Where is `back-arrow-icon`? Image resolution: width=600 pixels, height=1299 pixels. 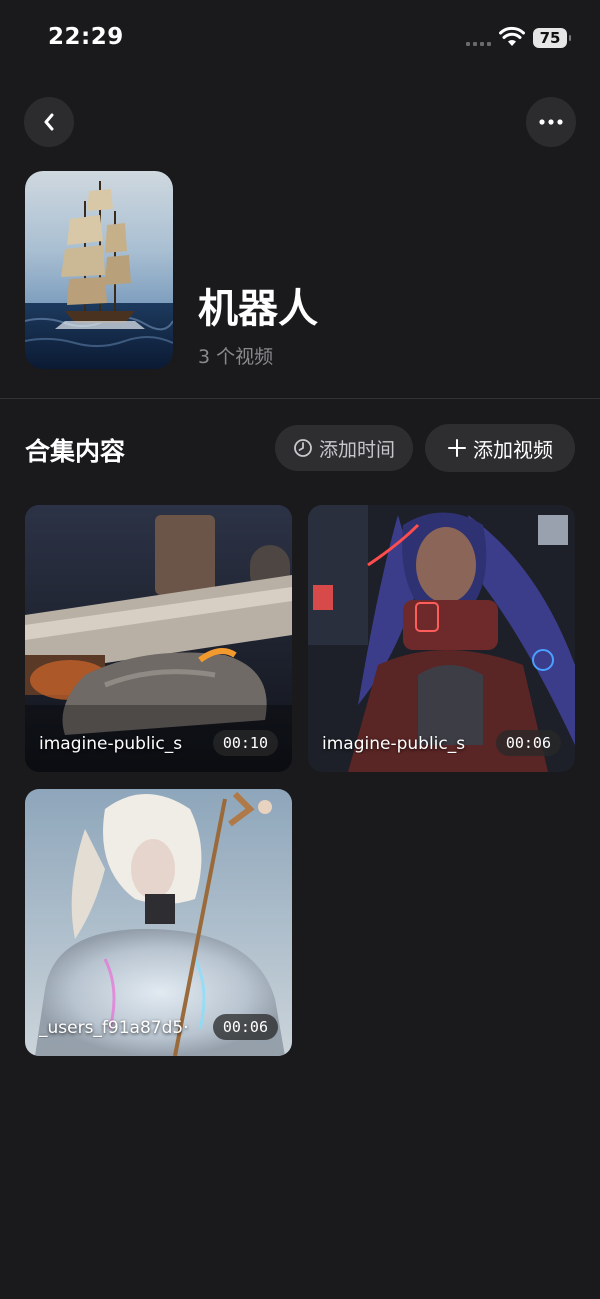 back-arrow-icon is located at coordinates (49, 122).